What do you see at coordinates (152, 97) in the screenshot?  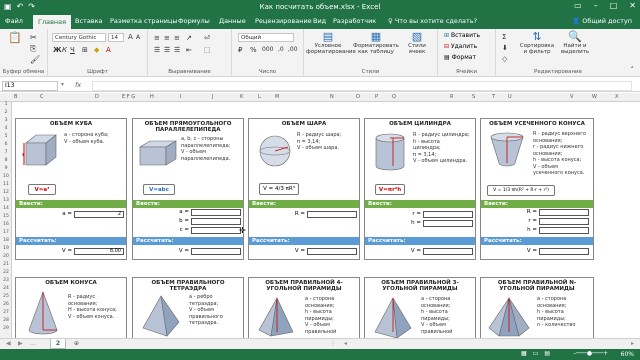 I see `col-header: H` at bounding box center [152, 97].